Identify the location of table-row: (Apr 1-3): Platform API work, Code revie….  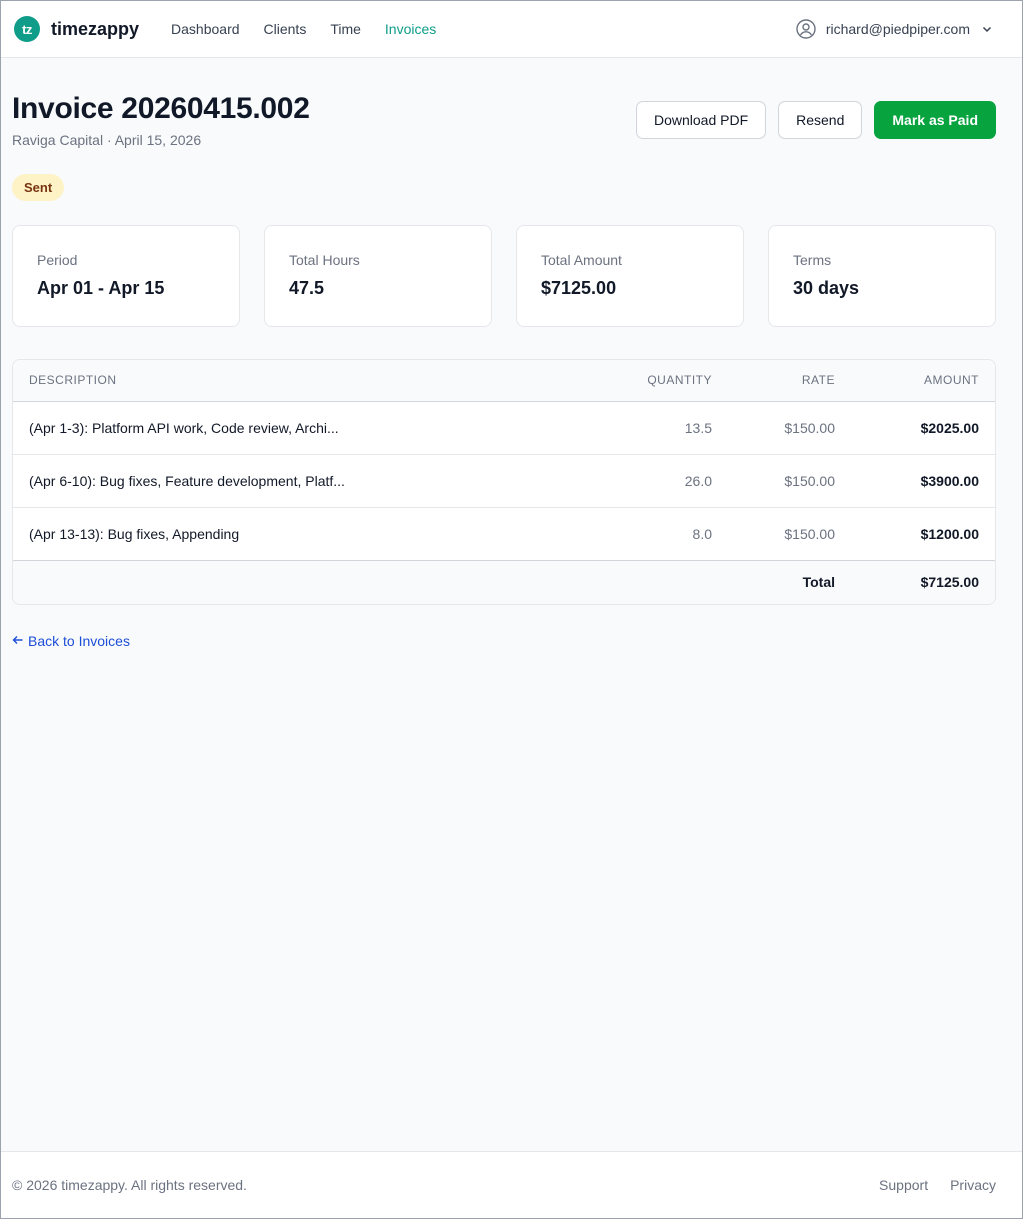
(504, 428).